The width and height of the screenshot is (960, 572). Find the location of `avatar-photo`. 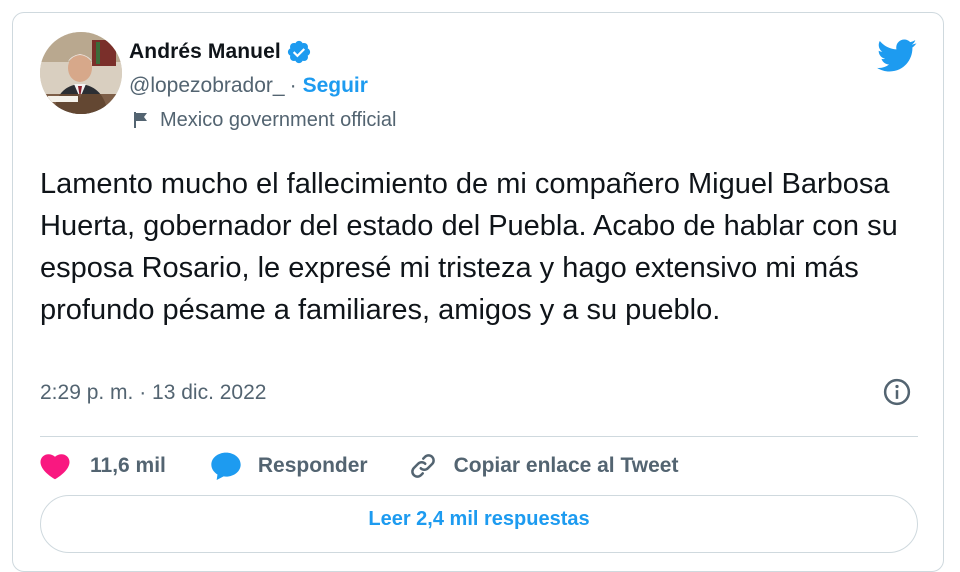

avatar-photo is located at coordinates (81, 73).